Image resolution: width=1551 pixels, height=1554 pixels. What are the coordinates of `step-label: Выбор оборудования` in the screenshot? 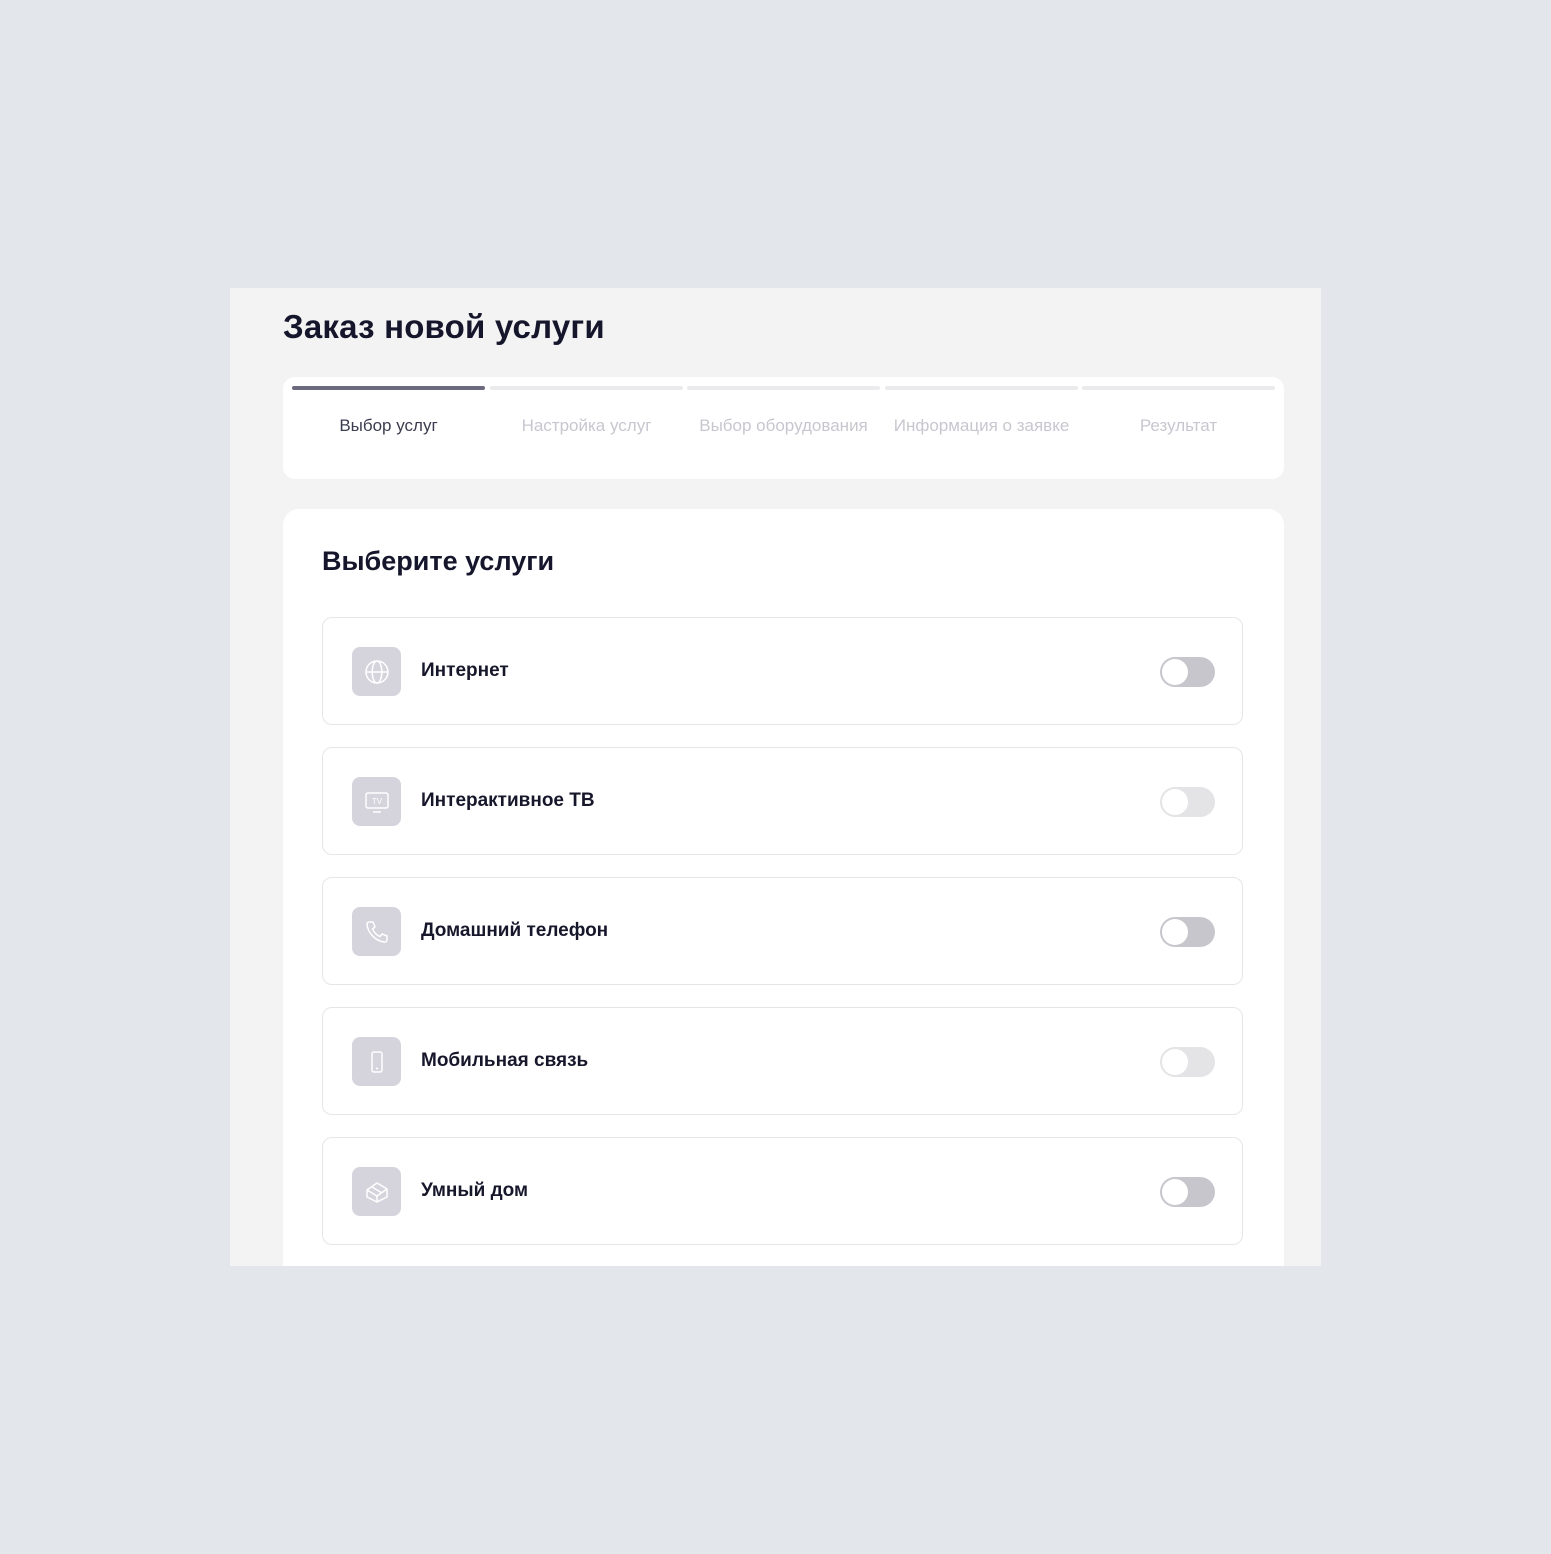 It's located at (783, 425).